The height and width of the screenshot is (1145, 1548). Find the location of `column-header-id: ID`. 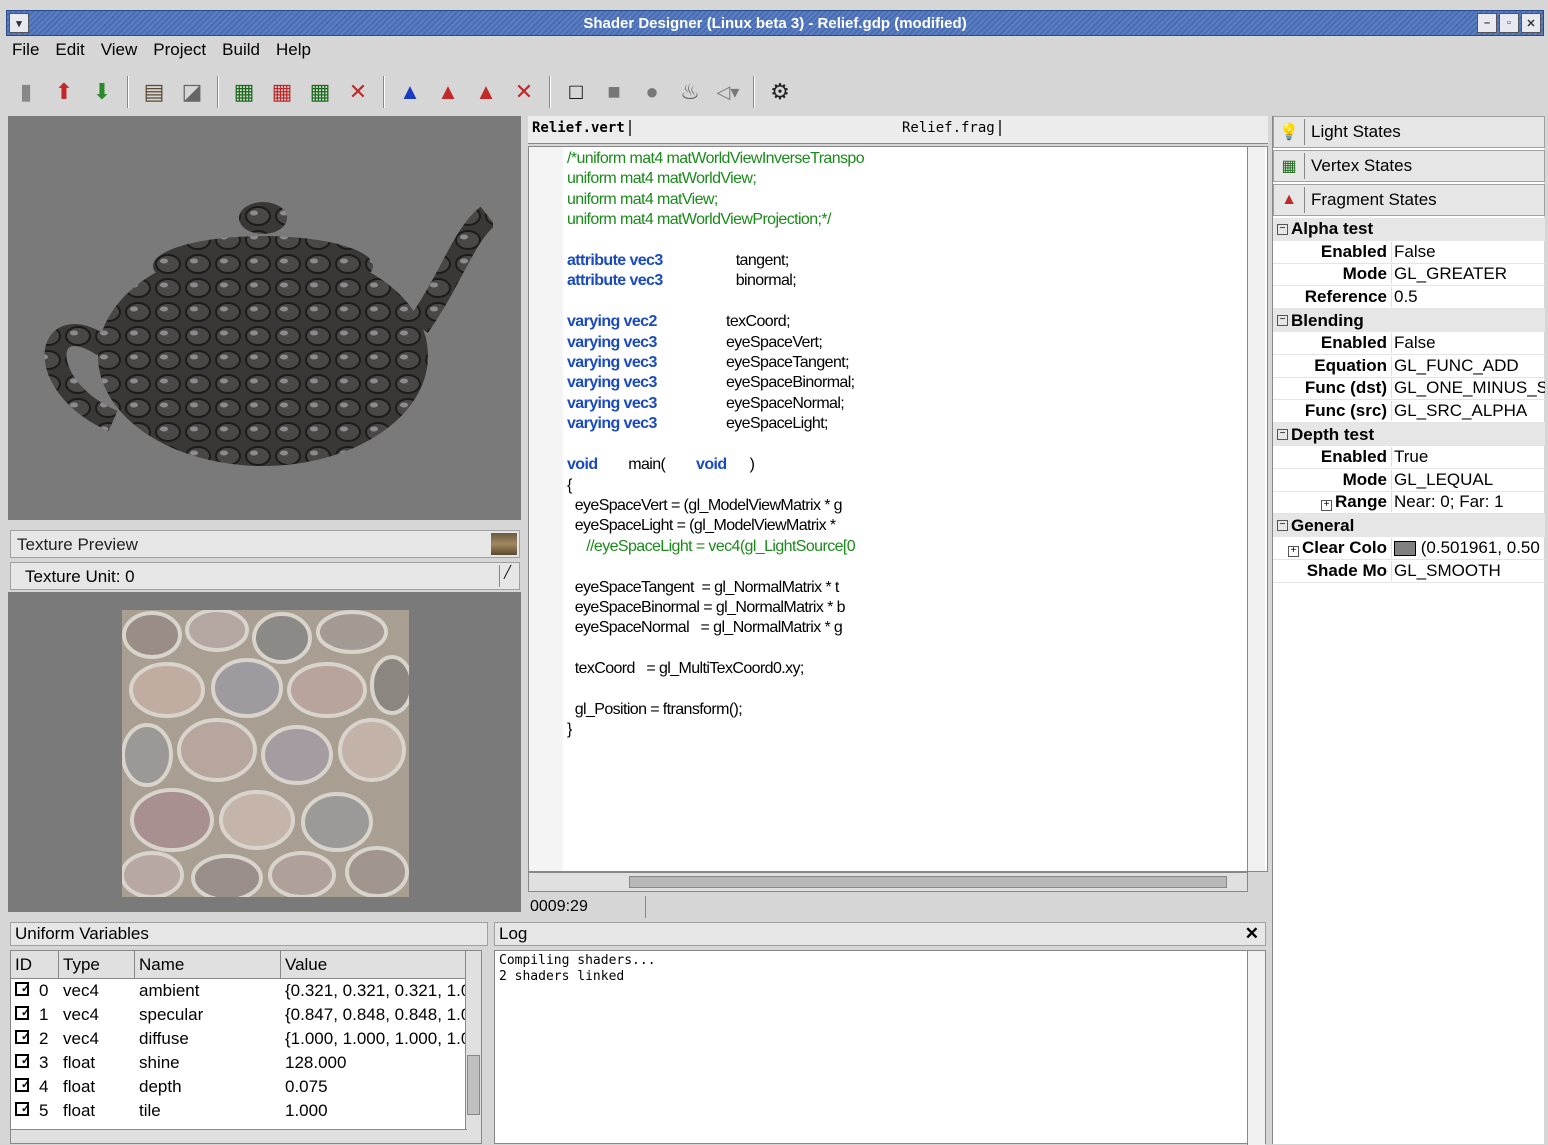

column-header-id: ID is located at coordinates (35, 964).